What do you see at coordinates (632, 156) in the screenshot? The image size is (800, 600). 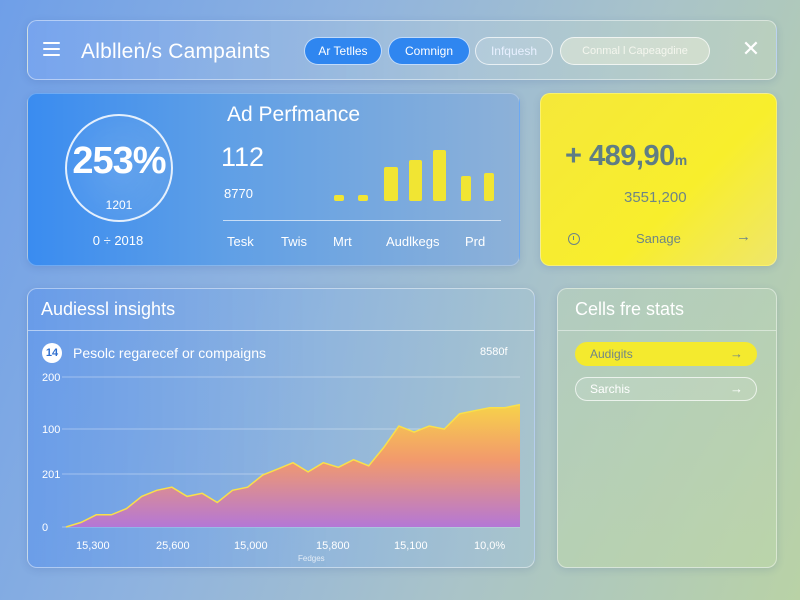 I see `total-value-number: 489,90` at bounding box center [632, 156].